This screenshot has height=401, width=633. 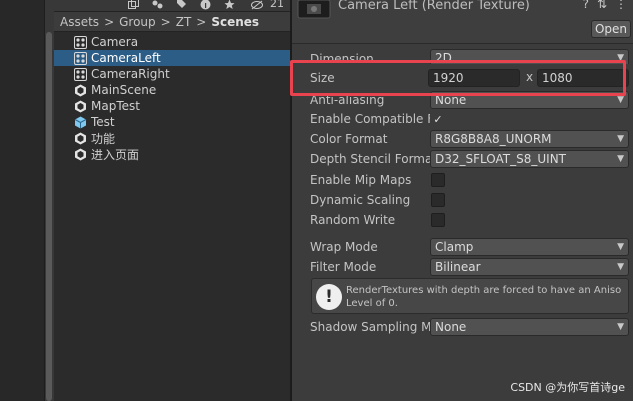 I want to click on color-format-dropdown: R8G8B8A8_UNORM ▼, so click(x=529, y=139).